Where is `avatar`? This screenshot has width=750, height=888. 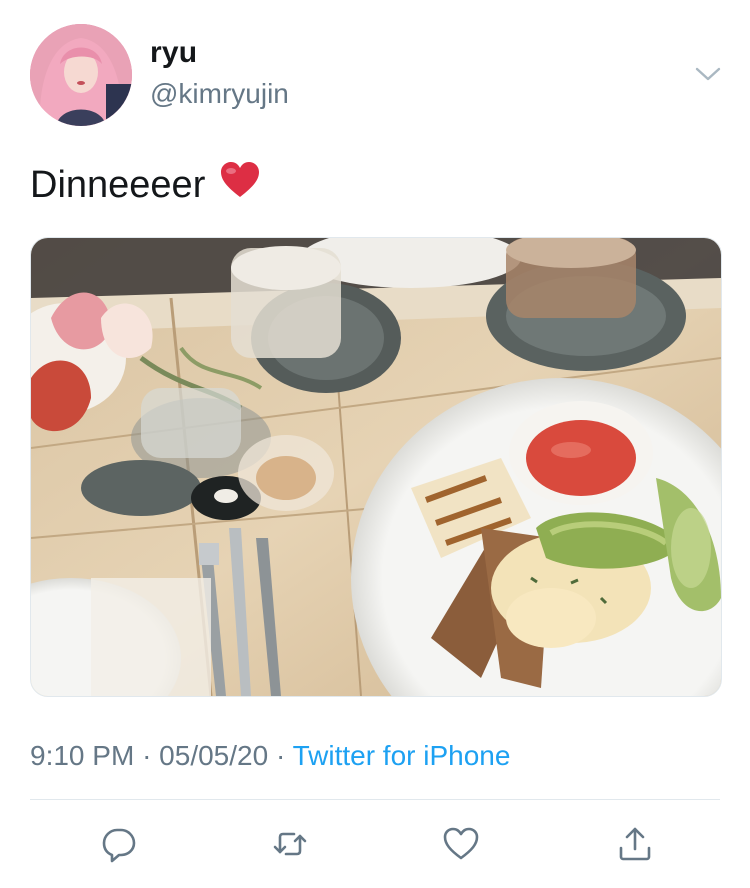
avatar is located at coordinates (81, 75).